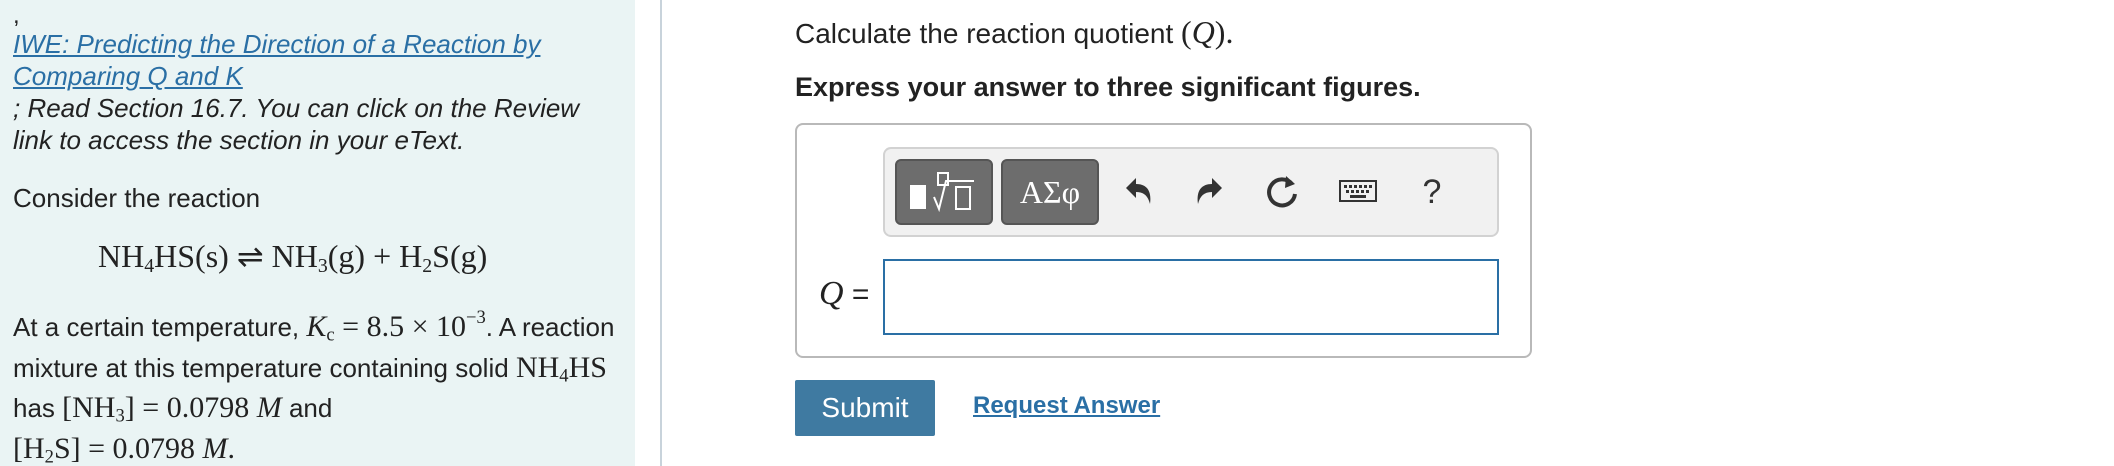 The height and width of the screenshot is (466, 2114). What do you see at coordinates (250, 256) in the screenshot?
I see `equilibrium-arrow: ⇌` at bounding box center [250, 256].